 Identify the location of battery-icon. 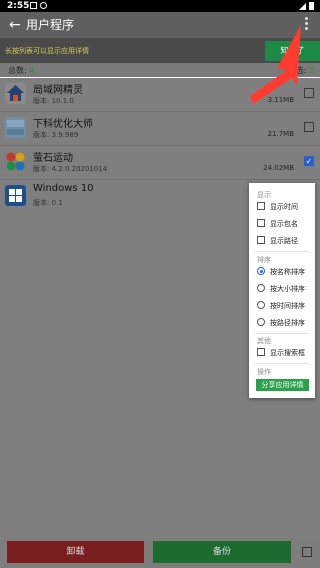
(311, 6).